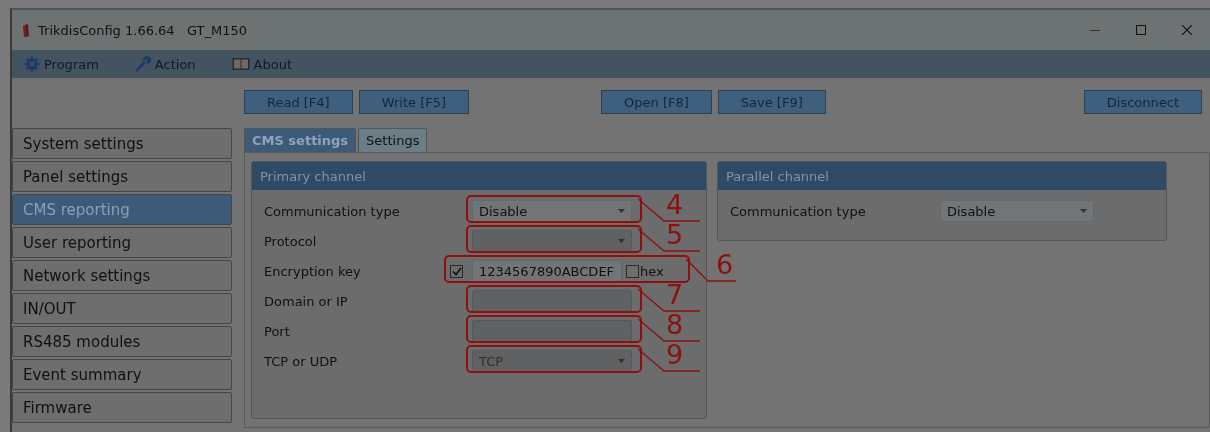  I want to click on app-icon, so click(26, 30).